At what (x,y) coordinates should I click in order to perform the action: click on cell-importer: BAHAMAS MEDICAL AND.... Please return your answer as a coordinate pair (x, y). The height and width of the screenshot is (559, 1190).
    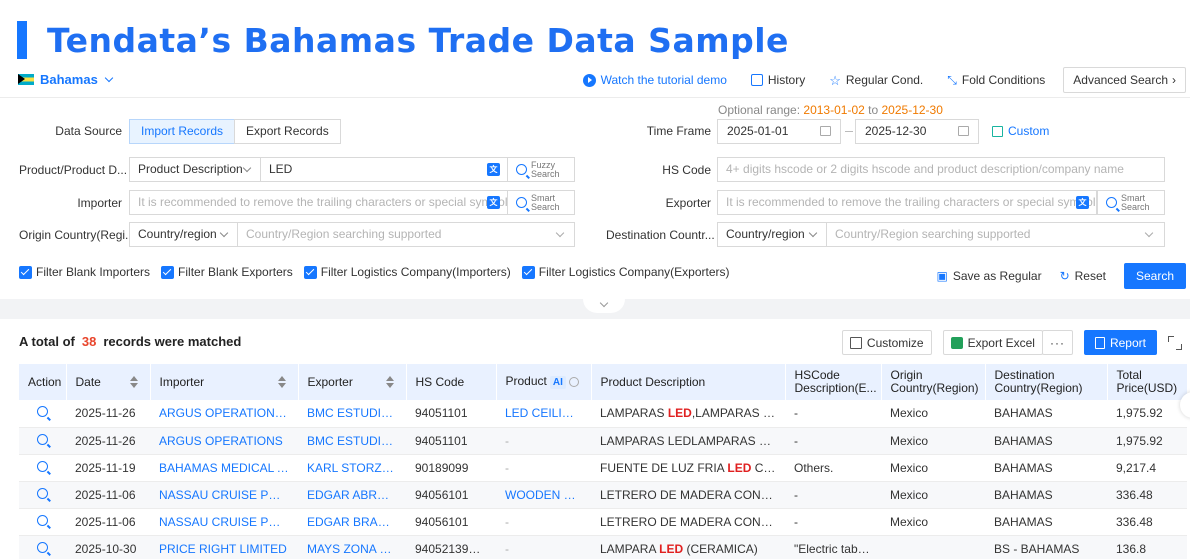
    Looking at the image, I should click on (224, 468).